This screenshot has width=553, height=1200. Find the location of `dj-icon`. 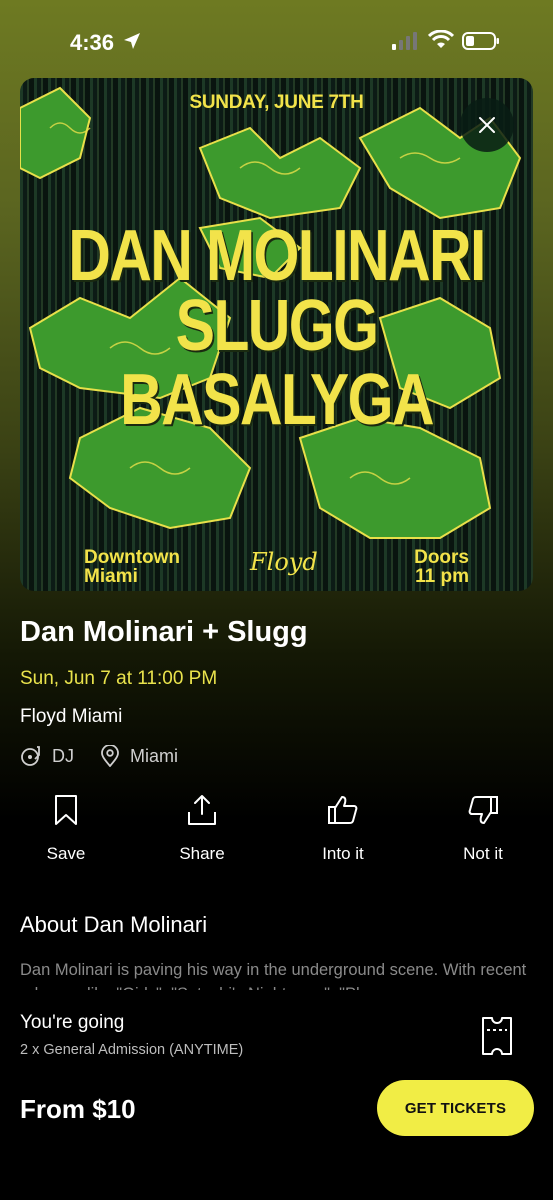

dj-icon is located at coordinates (30, 756).